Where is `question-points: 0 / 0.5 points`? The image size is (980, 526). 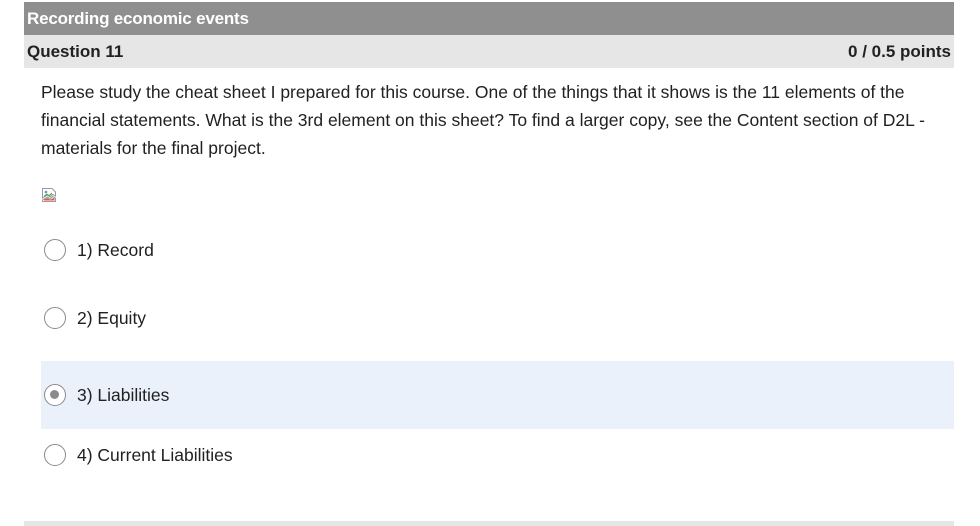 question-points: 0 / 0.5 points is located at coordinates (899, 51).